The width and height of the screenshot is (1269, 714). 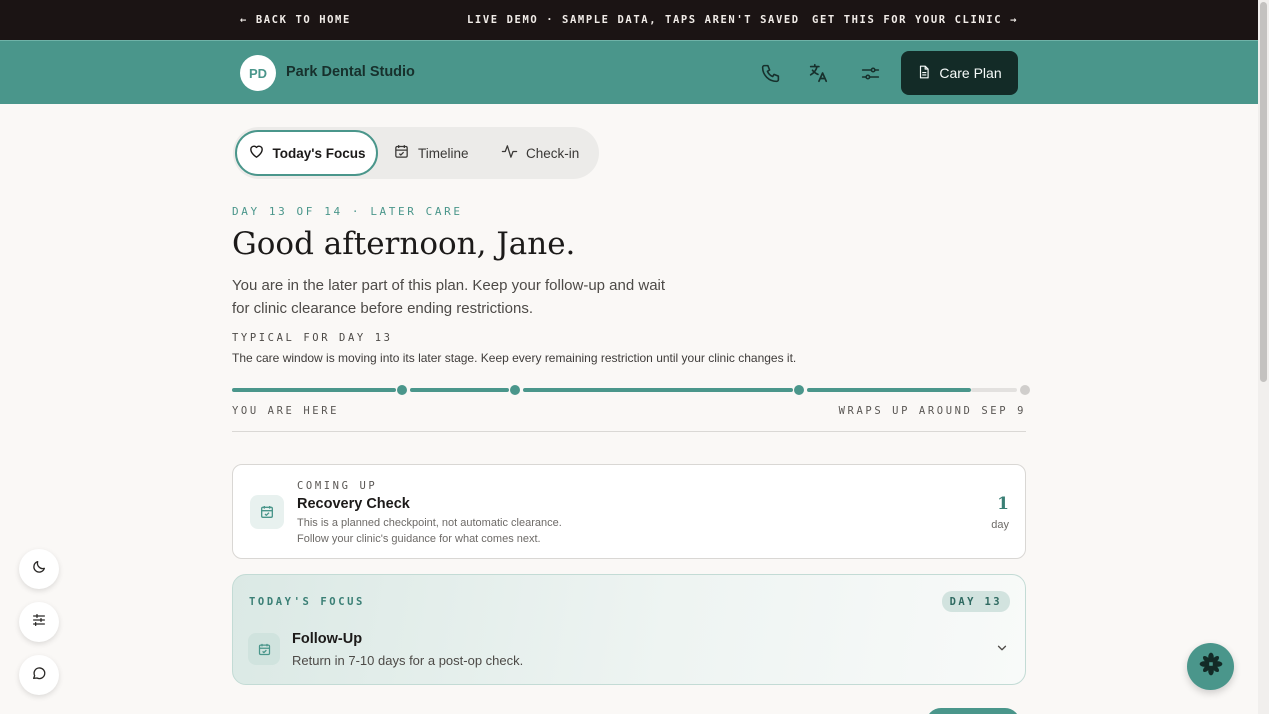 I want to click on care-plan-button: Care Plan, so click(x=959, y=73).